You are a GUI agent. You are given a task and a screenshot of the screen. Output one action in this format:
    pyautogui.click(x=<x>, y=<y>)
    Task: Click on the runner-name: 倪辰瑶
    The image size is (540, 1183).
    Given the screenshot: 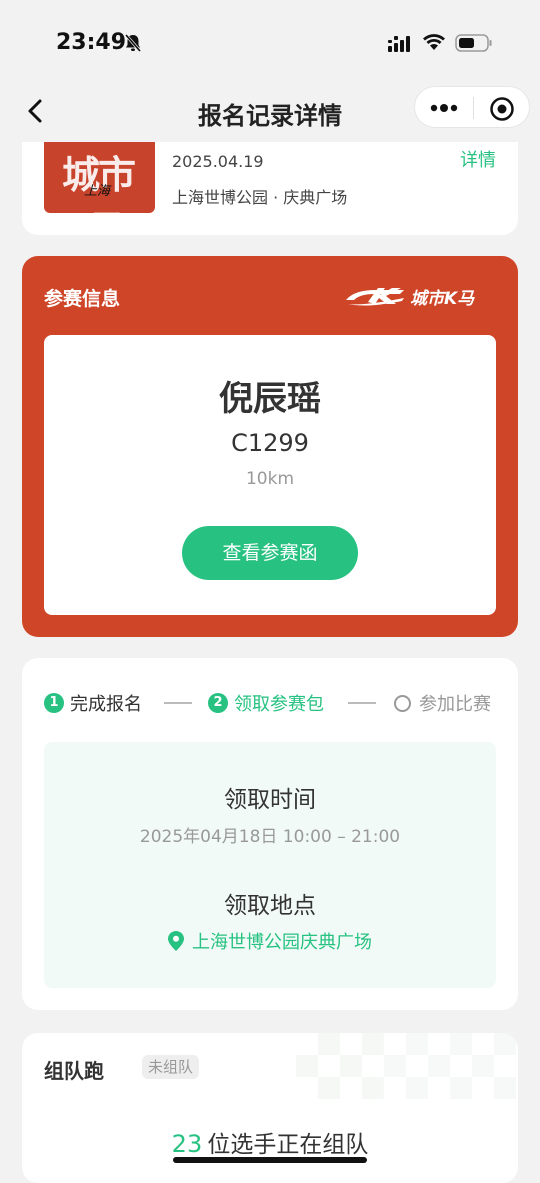 What is the action you would take?
    pyautogui.click(x=270, y=399)
    